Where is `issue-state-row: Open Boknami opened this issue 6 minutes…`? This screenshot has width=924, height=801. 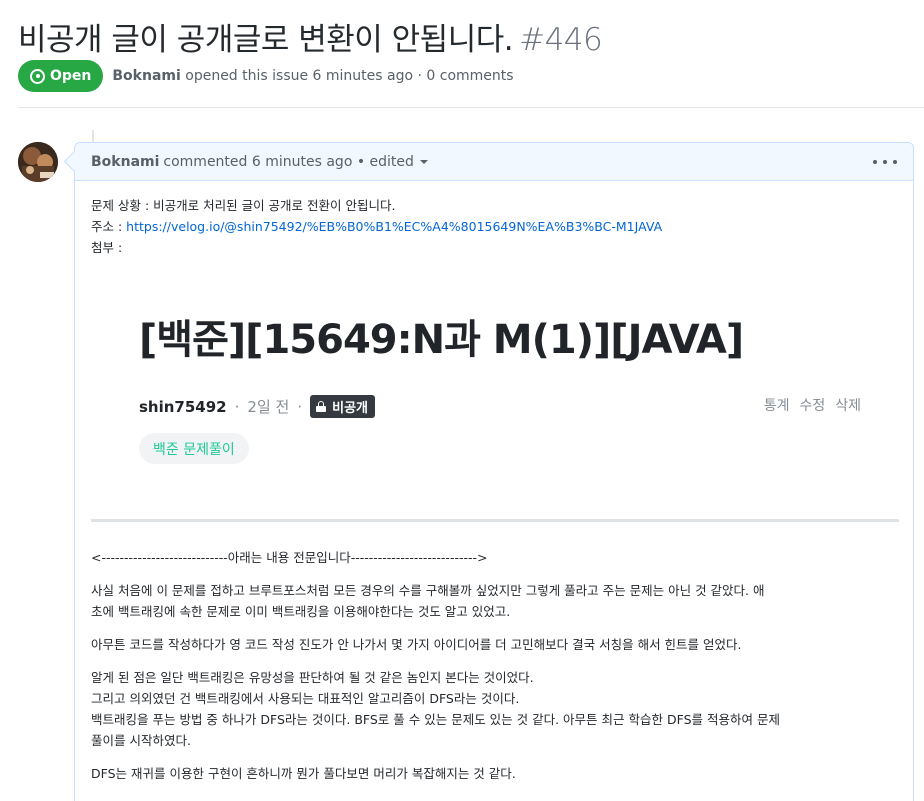 issue-state-row: Open Boknami opened this issue 6 minutes… is located at coordinates (266, 76).